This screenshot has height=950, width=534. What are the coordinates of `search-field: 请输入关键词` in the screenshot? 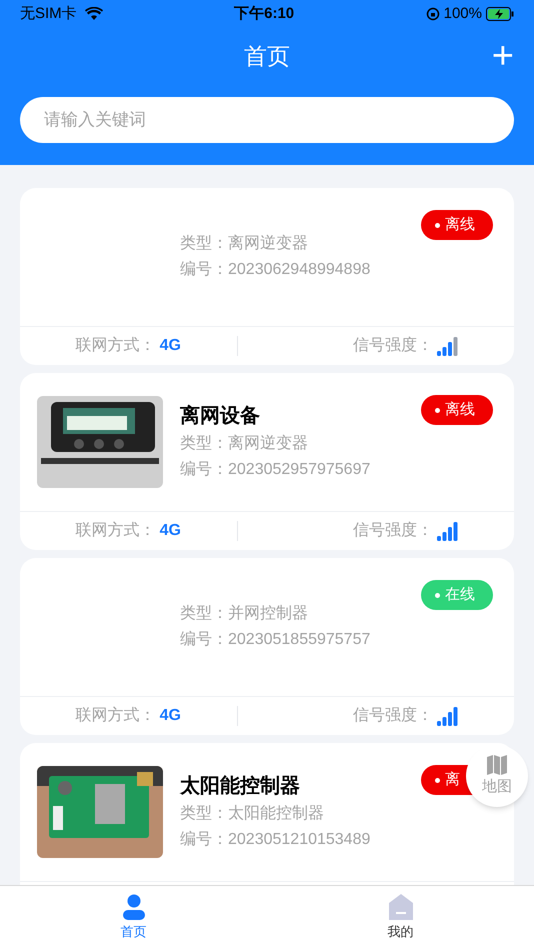 It's located at (267, 120).